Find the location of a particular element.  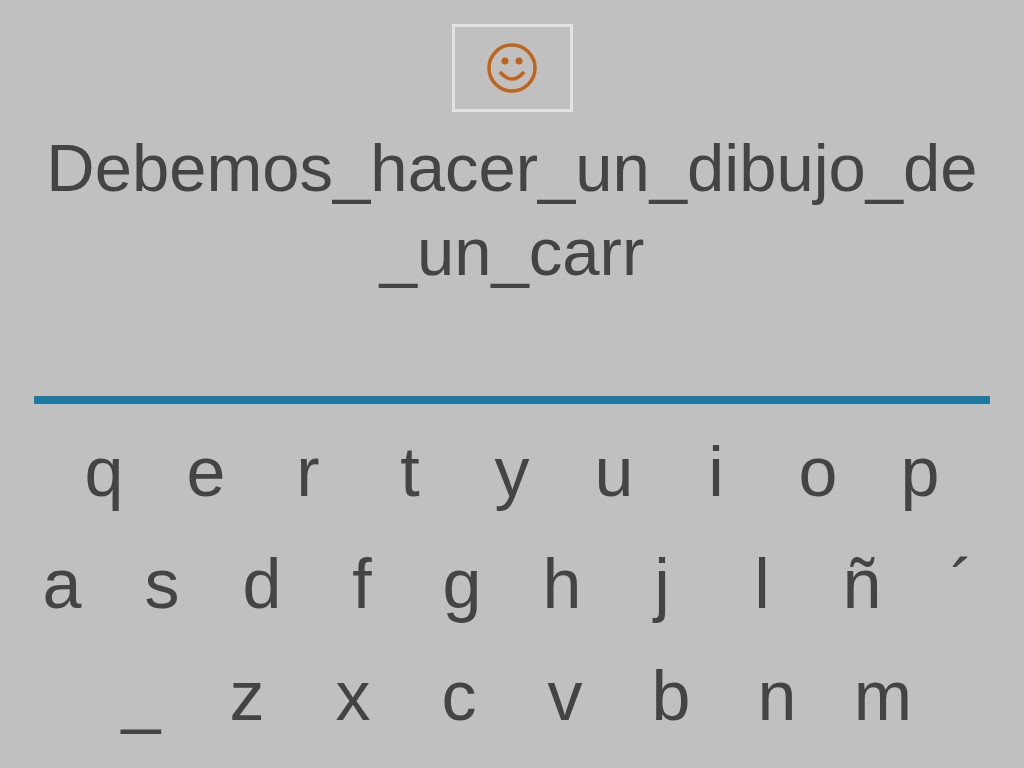

smiley-icon is located at coordinates (512, 68).